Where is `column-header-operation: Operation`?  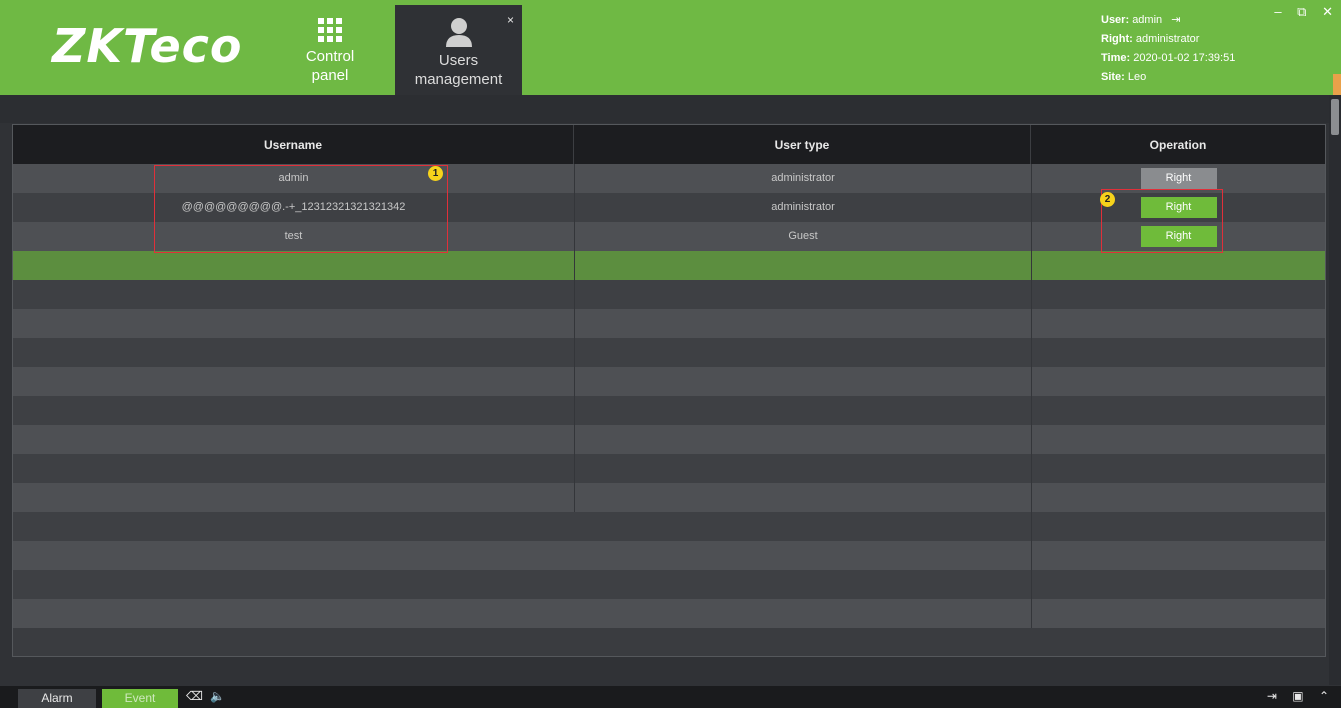 column-header-operation: Operation is located at coordinates (1178, 144).